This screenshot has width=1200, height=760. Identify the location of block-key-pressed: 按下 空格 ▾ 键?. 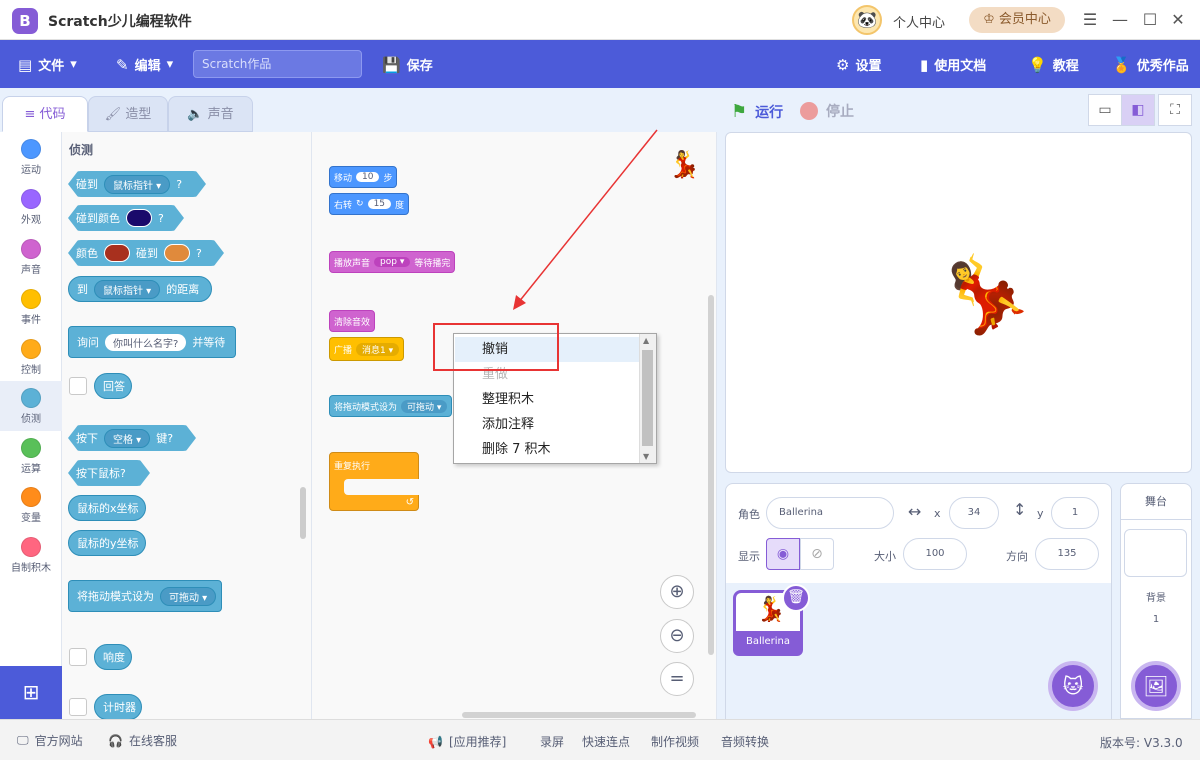
(132, 438).